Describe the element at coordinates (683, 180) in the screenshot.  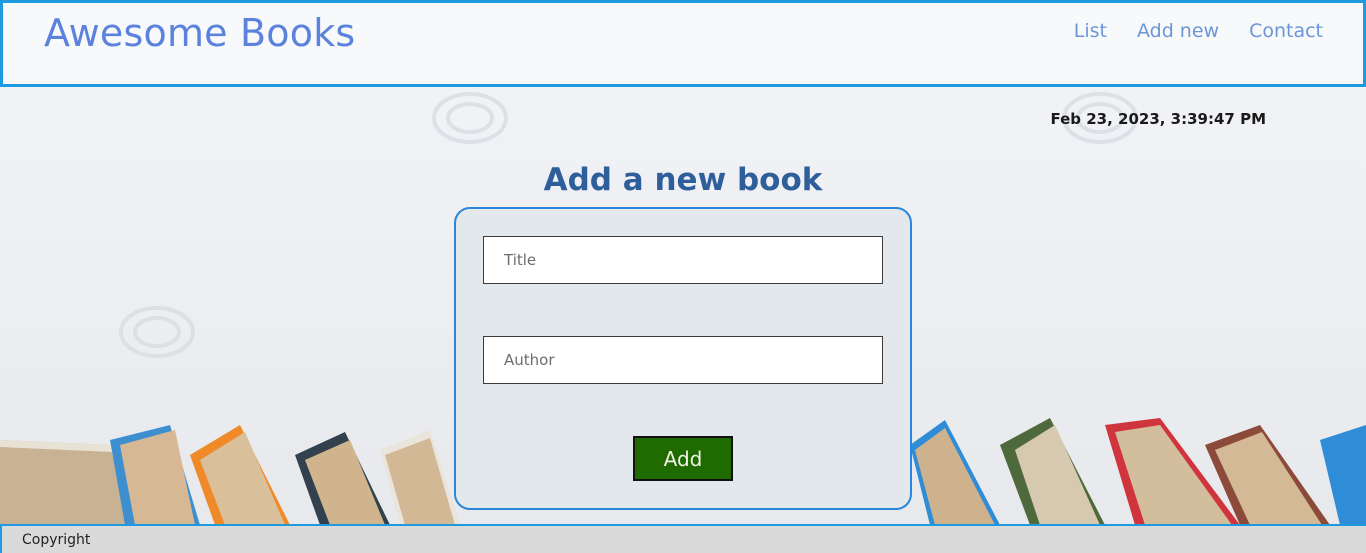
I see `add-book-heading: Add a new book` at that location.